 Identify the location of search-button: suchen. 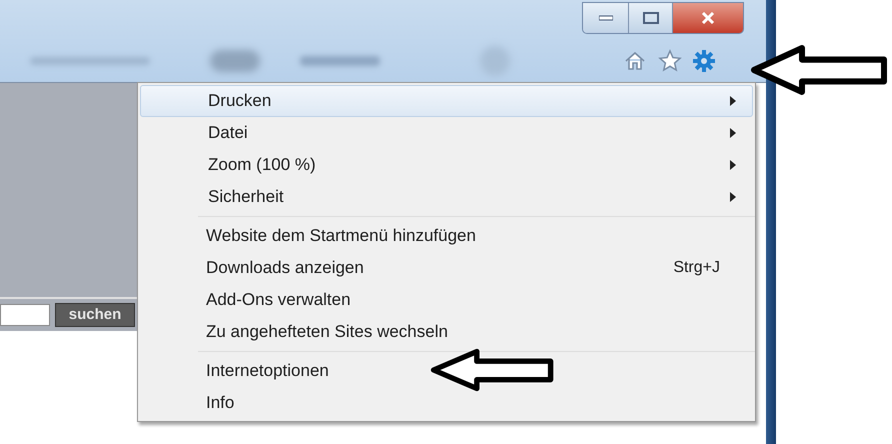
(95, 315).